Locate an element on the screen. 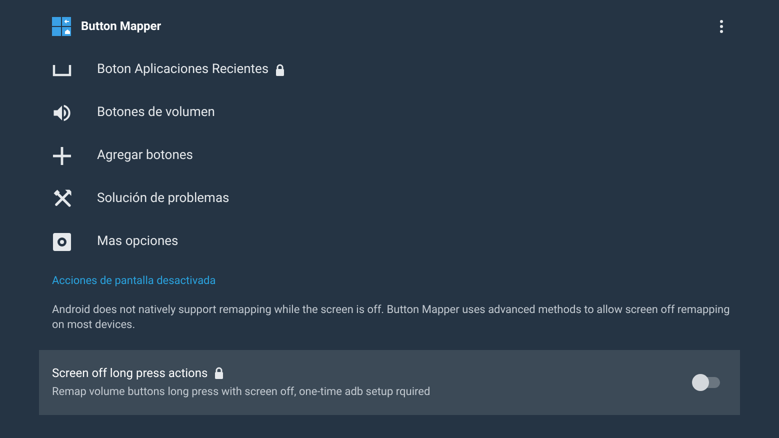  tools-icon is located at coordinates (62, 198).